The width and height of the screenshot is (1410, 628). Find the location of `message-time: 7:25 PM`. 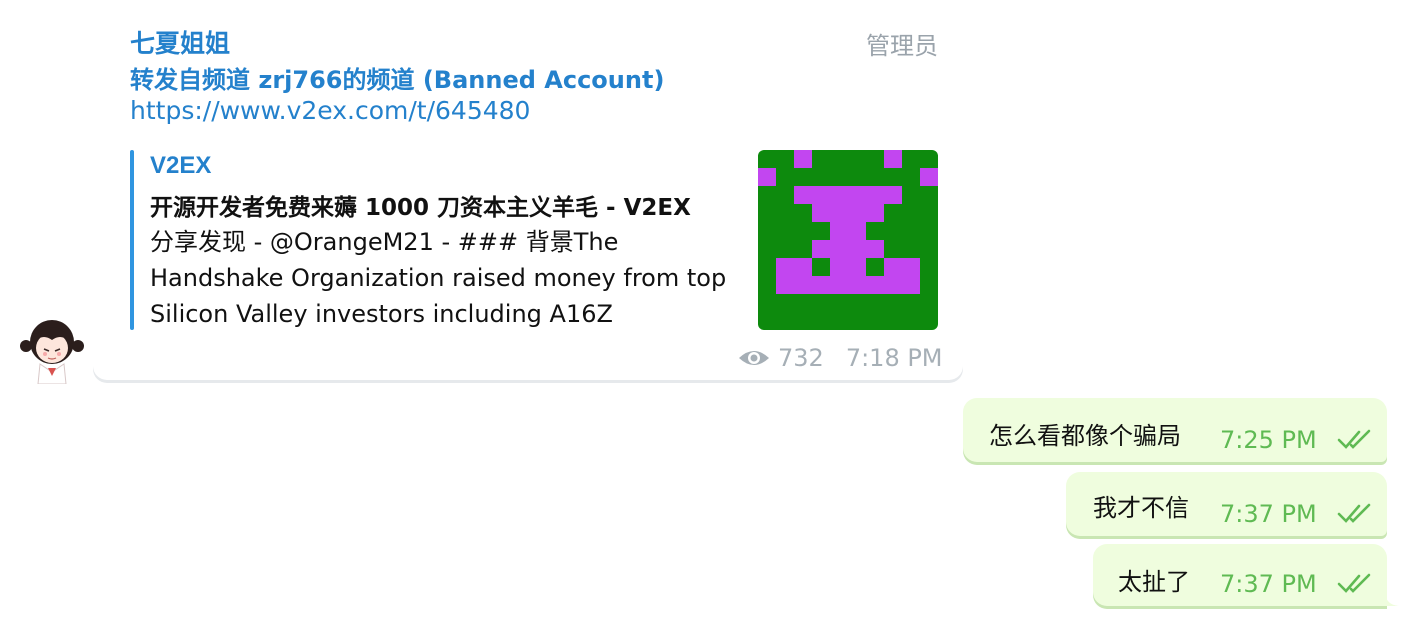

message-time: 7:25 PM is located at coordinates (1268, 440).